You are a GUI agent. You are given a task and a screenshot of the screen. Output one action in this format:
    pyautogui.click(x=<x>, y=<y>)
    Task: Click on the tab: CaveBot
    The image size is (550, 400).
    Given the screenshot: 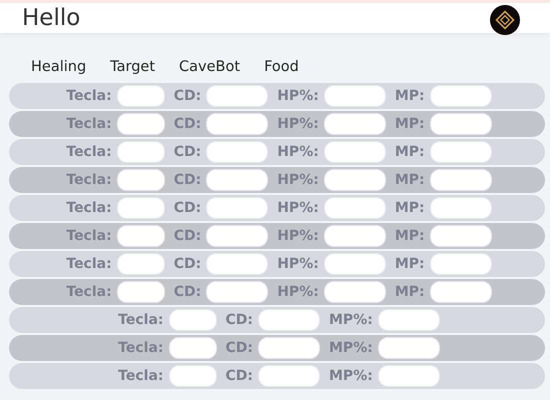 What is the action you would take?
    pyautogui.click(x=209, y=71)
    